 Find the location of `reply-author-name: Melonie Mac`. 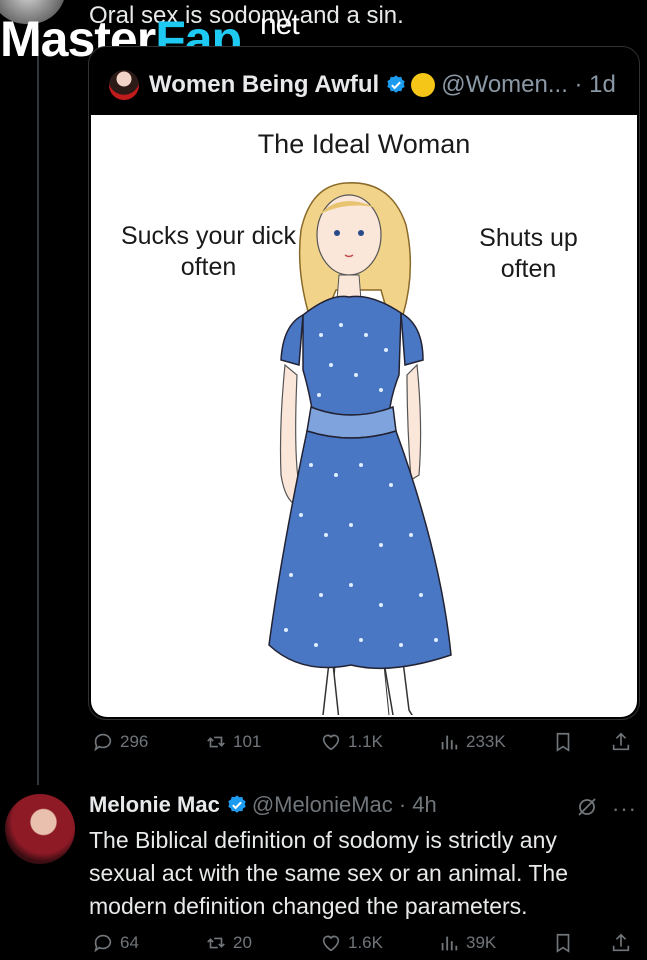

reply-author-name: Melonie Mac is located at coordinates (154, 805).